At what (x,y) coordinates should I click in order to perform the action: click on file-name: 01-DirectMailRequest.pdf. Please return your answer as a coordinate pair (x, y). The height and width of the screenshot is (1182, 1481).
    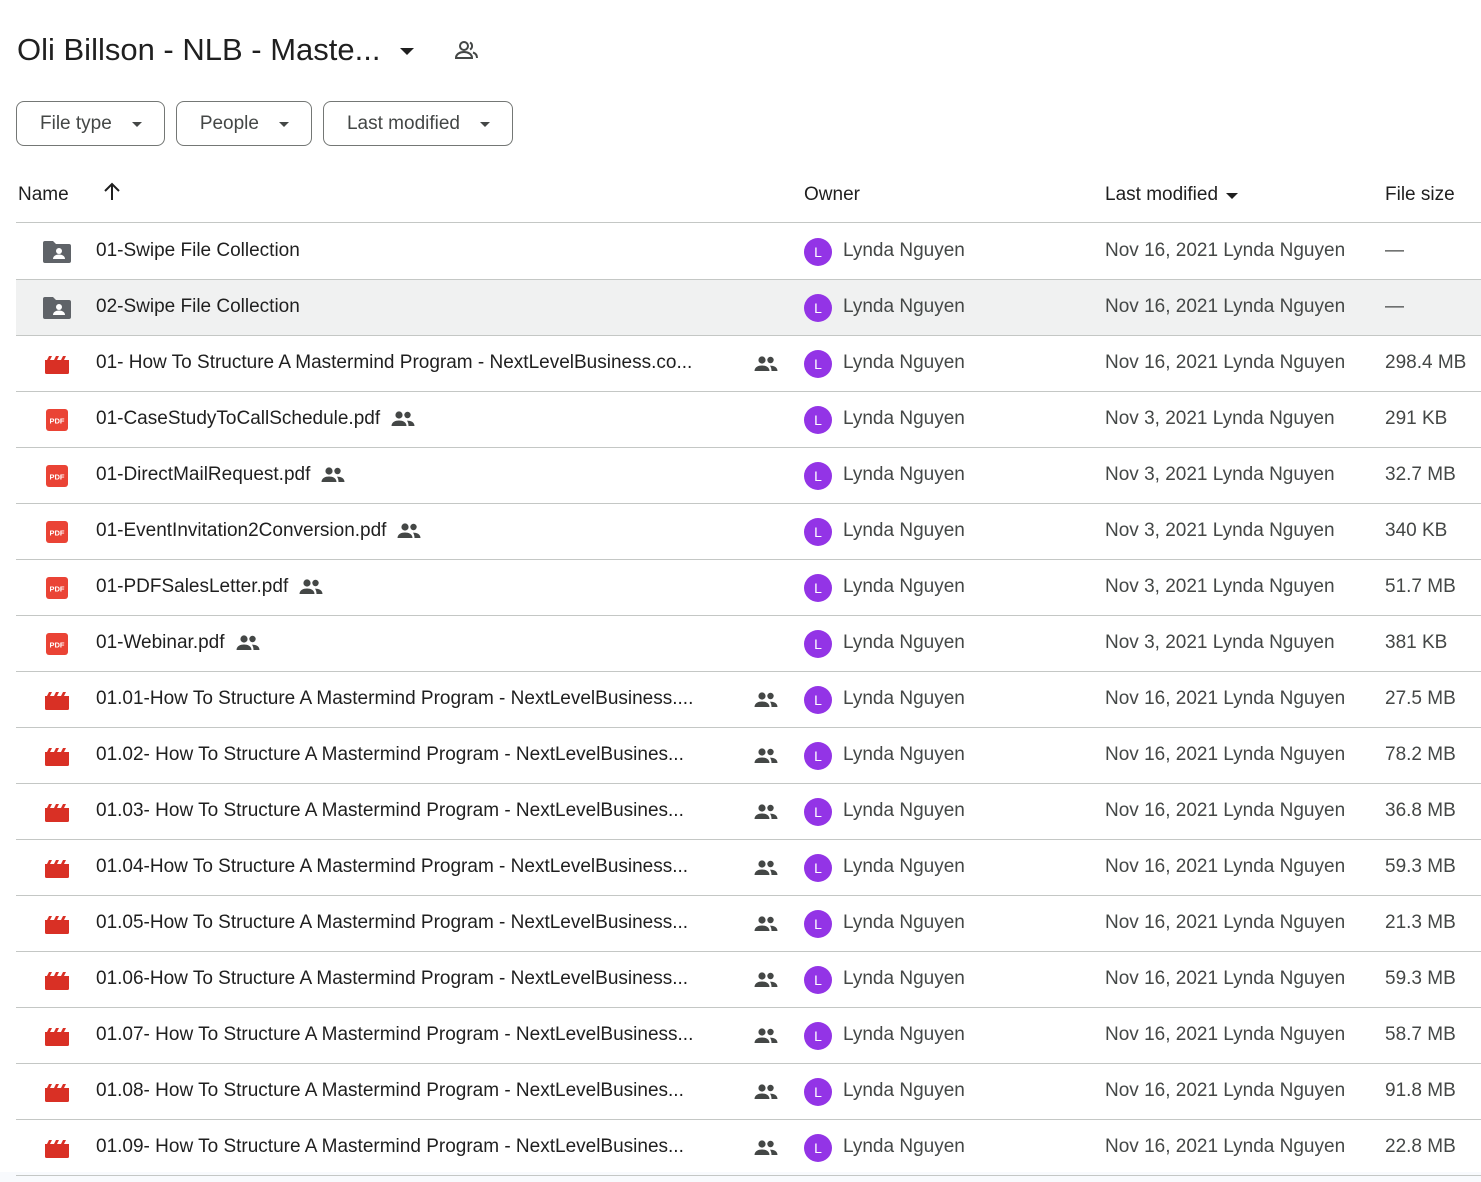
    Looking at the image, I should click on (221, 475).